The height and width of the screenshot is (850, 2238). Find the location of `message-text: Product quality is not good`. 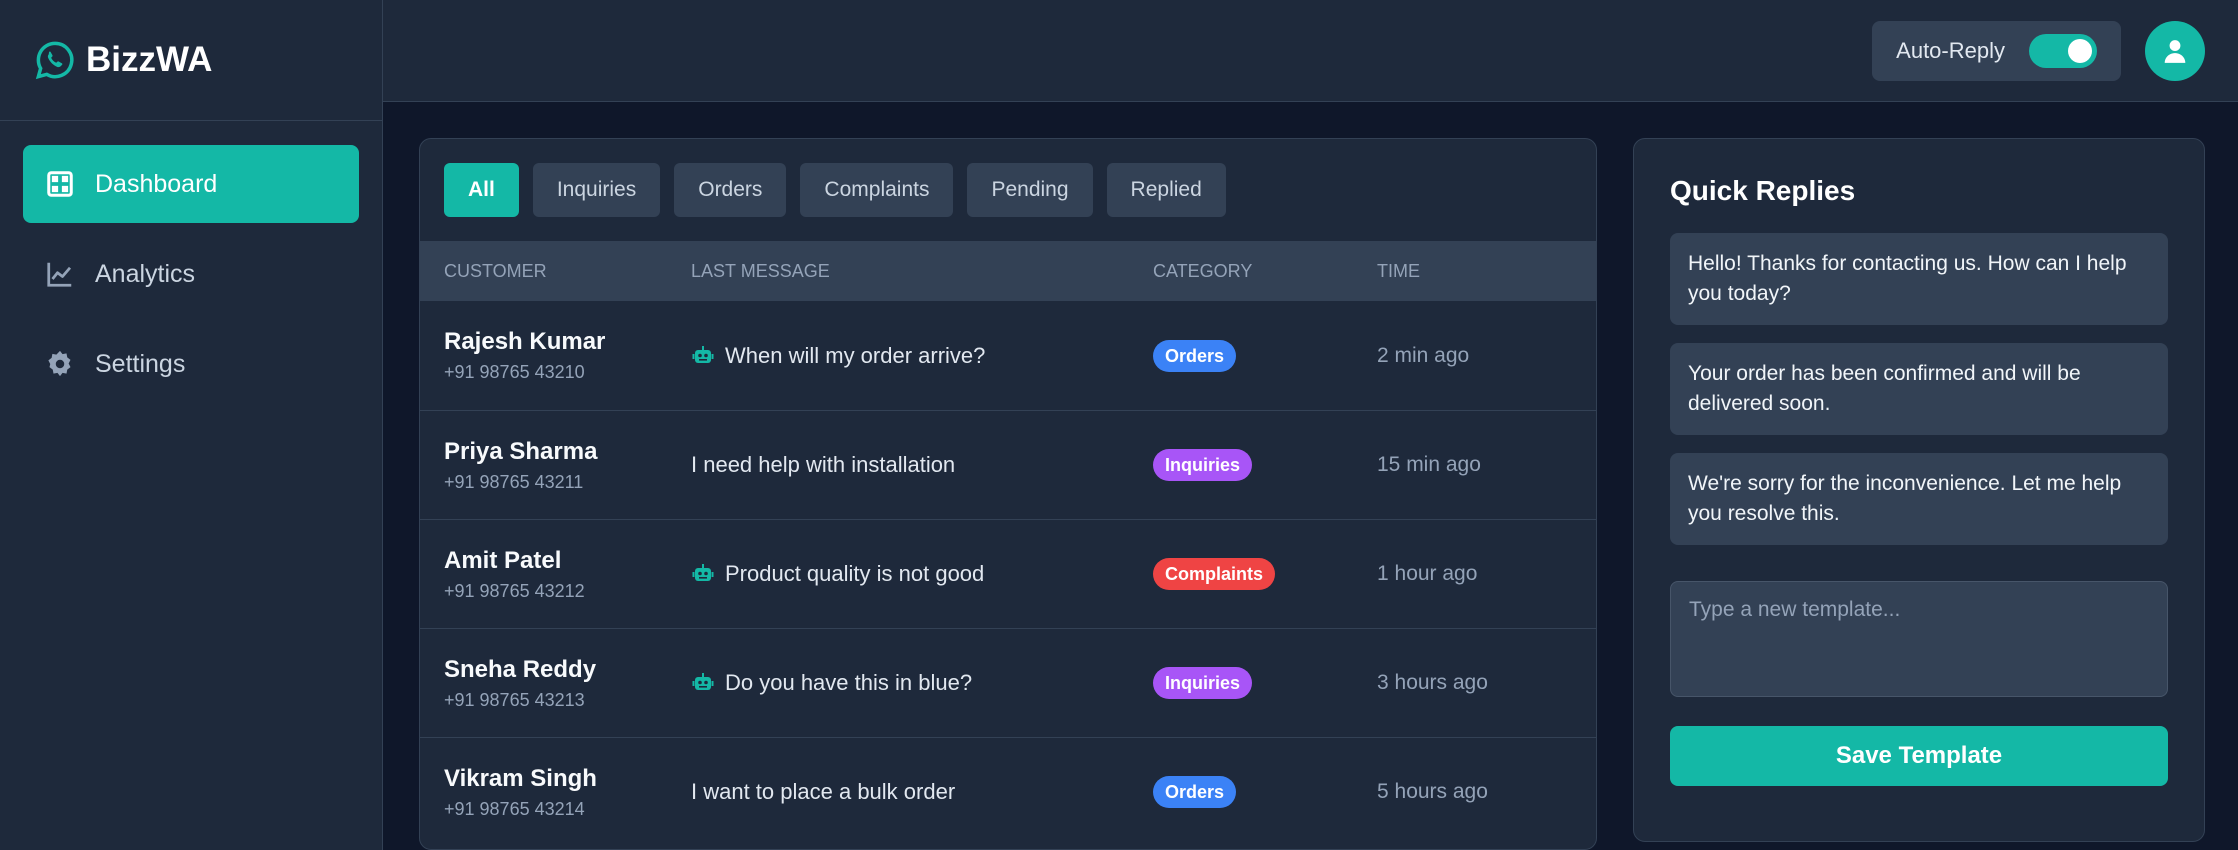

message-text: Product quality is not good is located at coordinates (855, 573).